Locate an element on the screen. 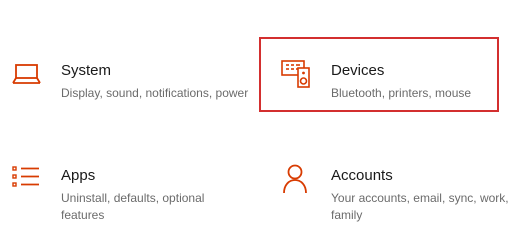 This screenshot has height=247, width=523. person-icon is located at coordinates (298, 181).